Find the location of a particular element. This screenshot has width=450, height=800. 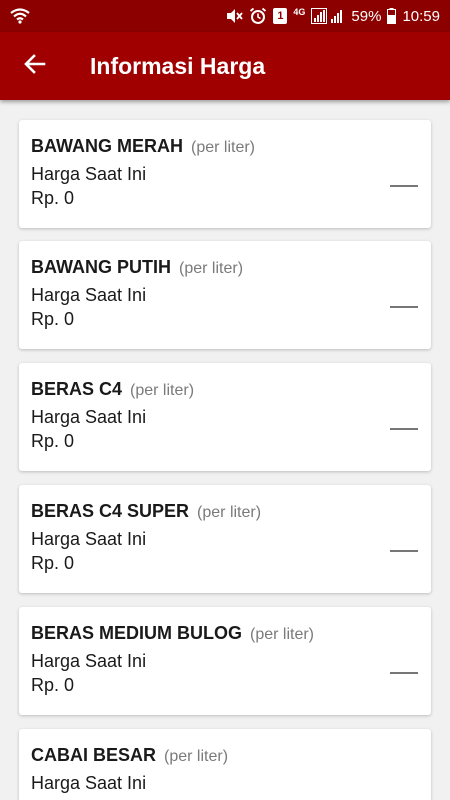

commodity-name: BERAS MEDIUM BULOG is located at coordinates (136, 633).